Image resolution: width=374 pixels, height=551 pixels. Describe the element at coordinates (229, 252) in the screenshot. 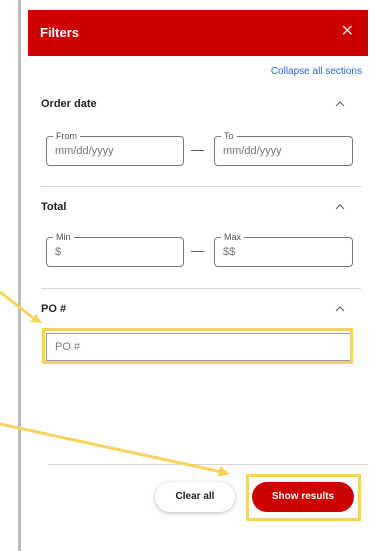

I see `max-placeholder: $$` at that location.